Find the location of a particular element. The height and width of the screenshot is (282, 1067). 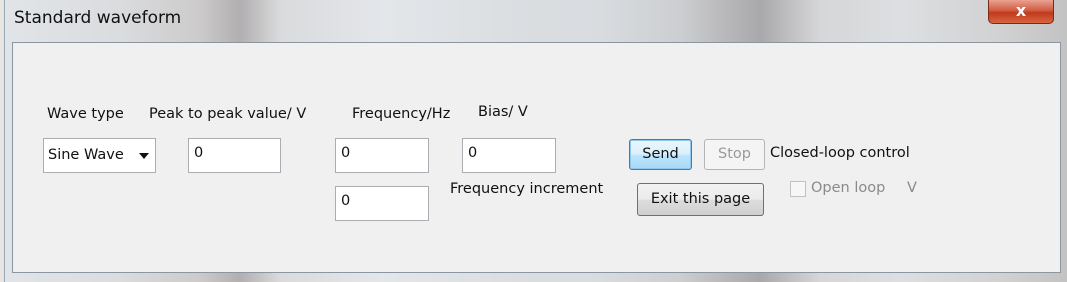

frequency-input: 0 is located at coordinates (382, 155).